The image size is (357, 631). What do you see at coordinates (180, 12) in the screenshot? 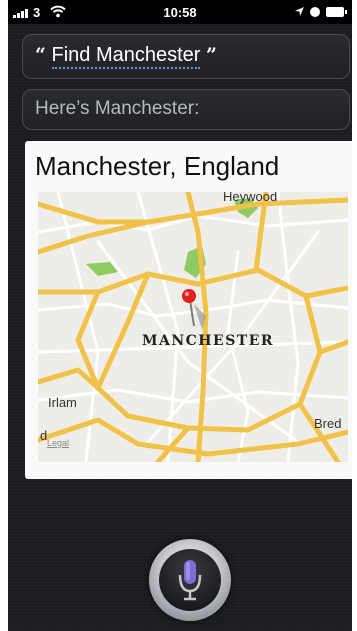
I see `status-bar: 3 10:58` at bounding box center [180, 12].